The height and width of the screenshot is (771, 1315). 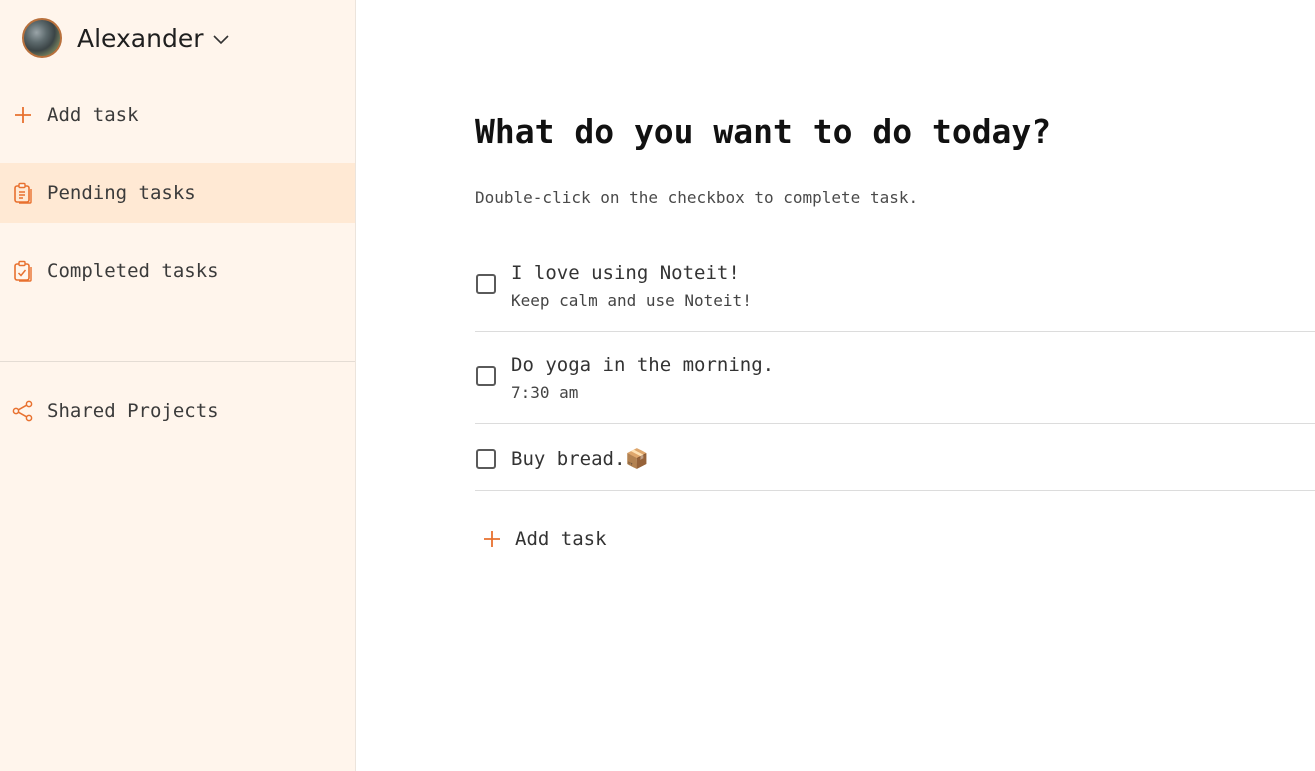 What do you see at coordinates (625, 273) in the screenshot?
I see `task-title: I love using Noteit!` at bounding box center [625, 273].